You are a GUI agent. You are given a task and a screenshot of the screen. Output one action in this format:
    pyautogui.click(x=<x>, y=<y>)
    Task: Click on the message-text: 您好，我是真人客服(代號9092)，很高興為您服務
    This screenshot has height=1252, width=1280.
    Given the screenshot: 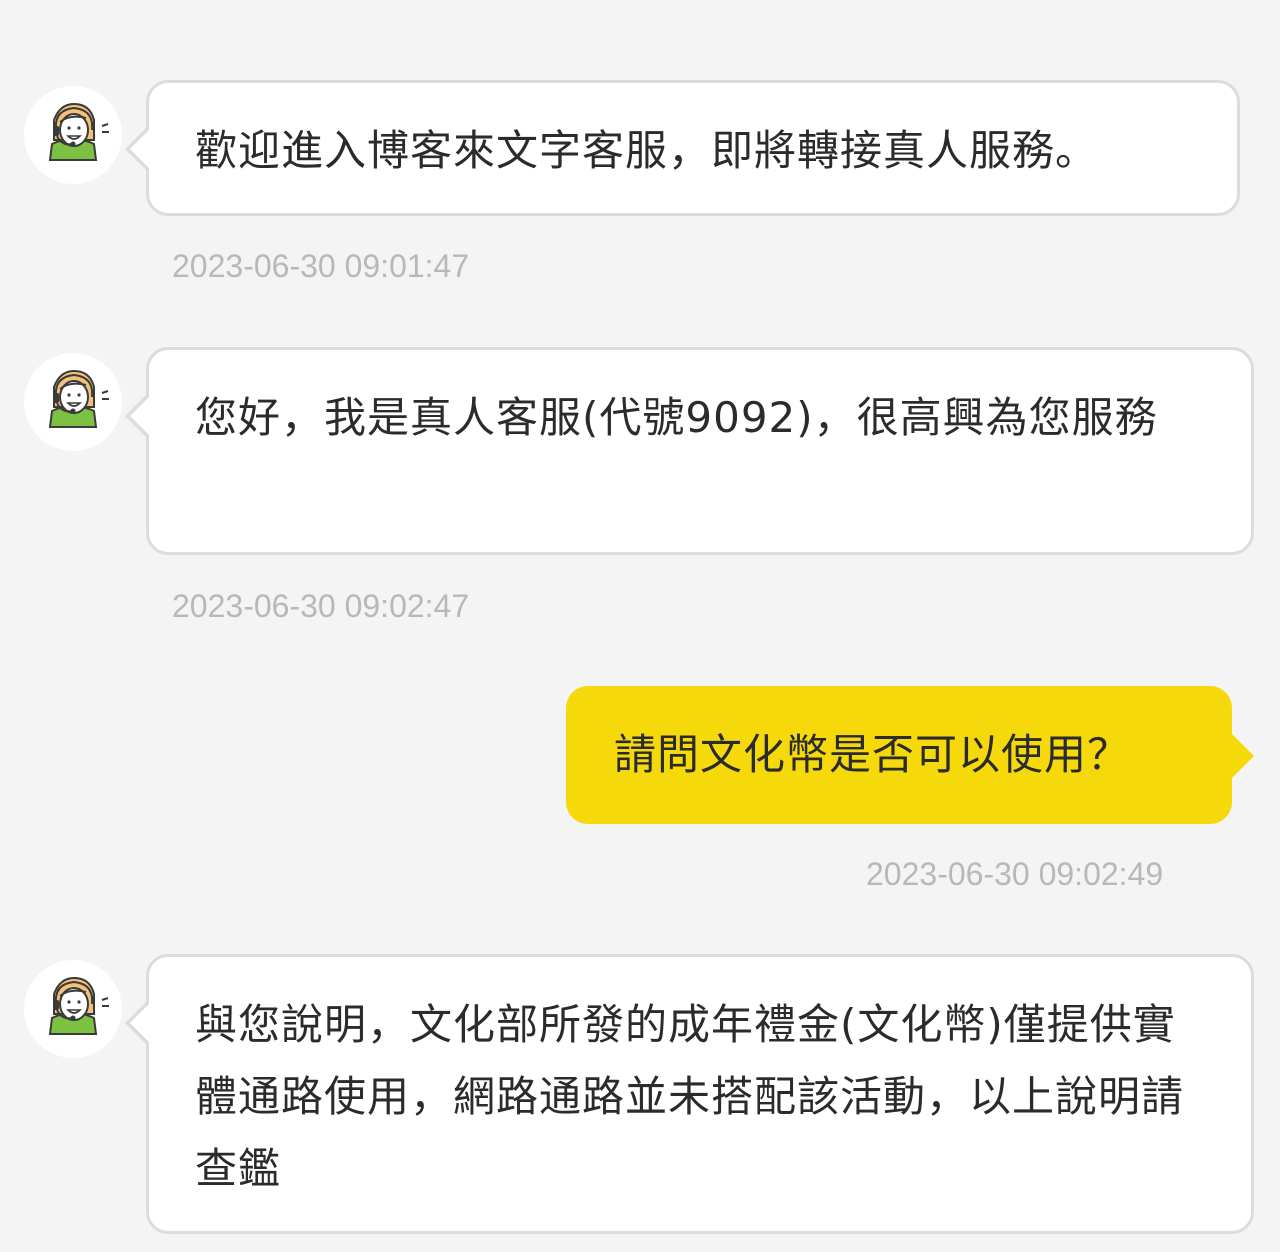 What is the action you would take?
    pyautogui.click(x=676, y=417)
    